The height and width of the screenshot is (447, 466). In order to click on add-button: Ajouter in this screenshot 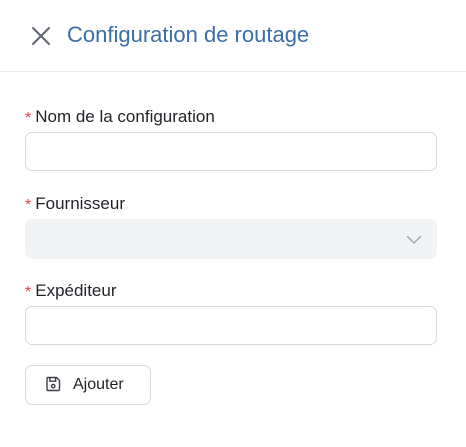, I will do `click(88, 385)`.